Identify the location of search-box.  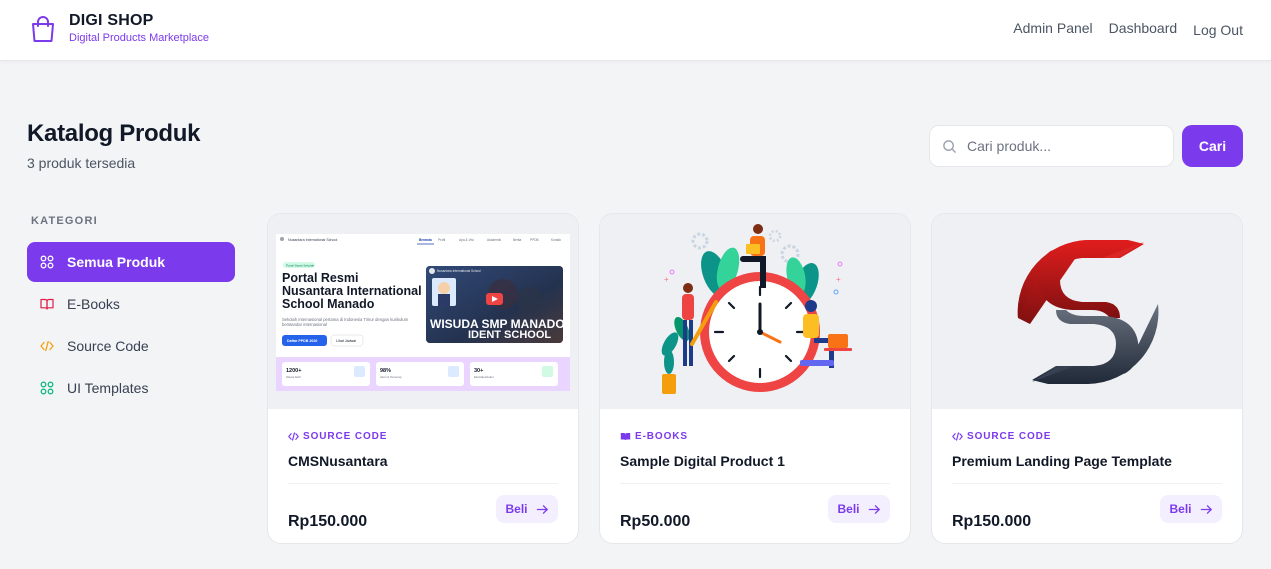
(1051, 146).